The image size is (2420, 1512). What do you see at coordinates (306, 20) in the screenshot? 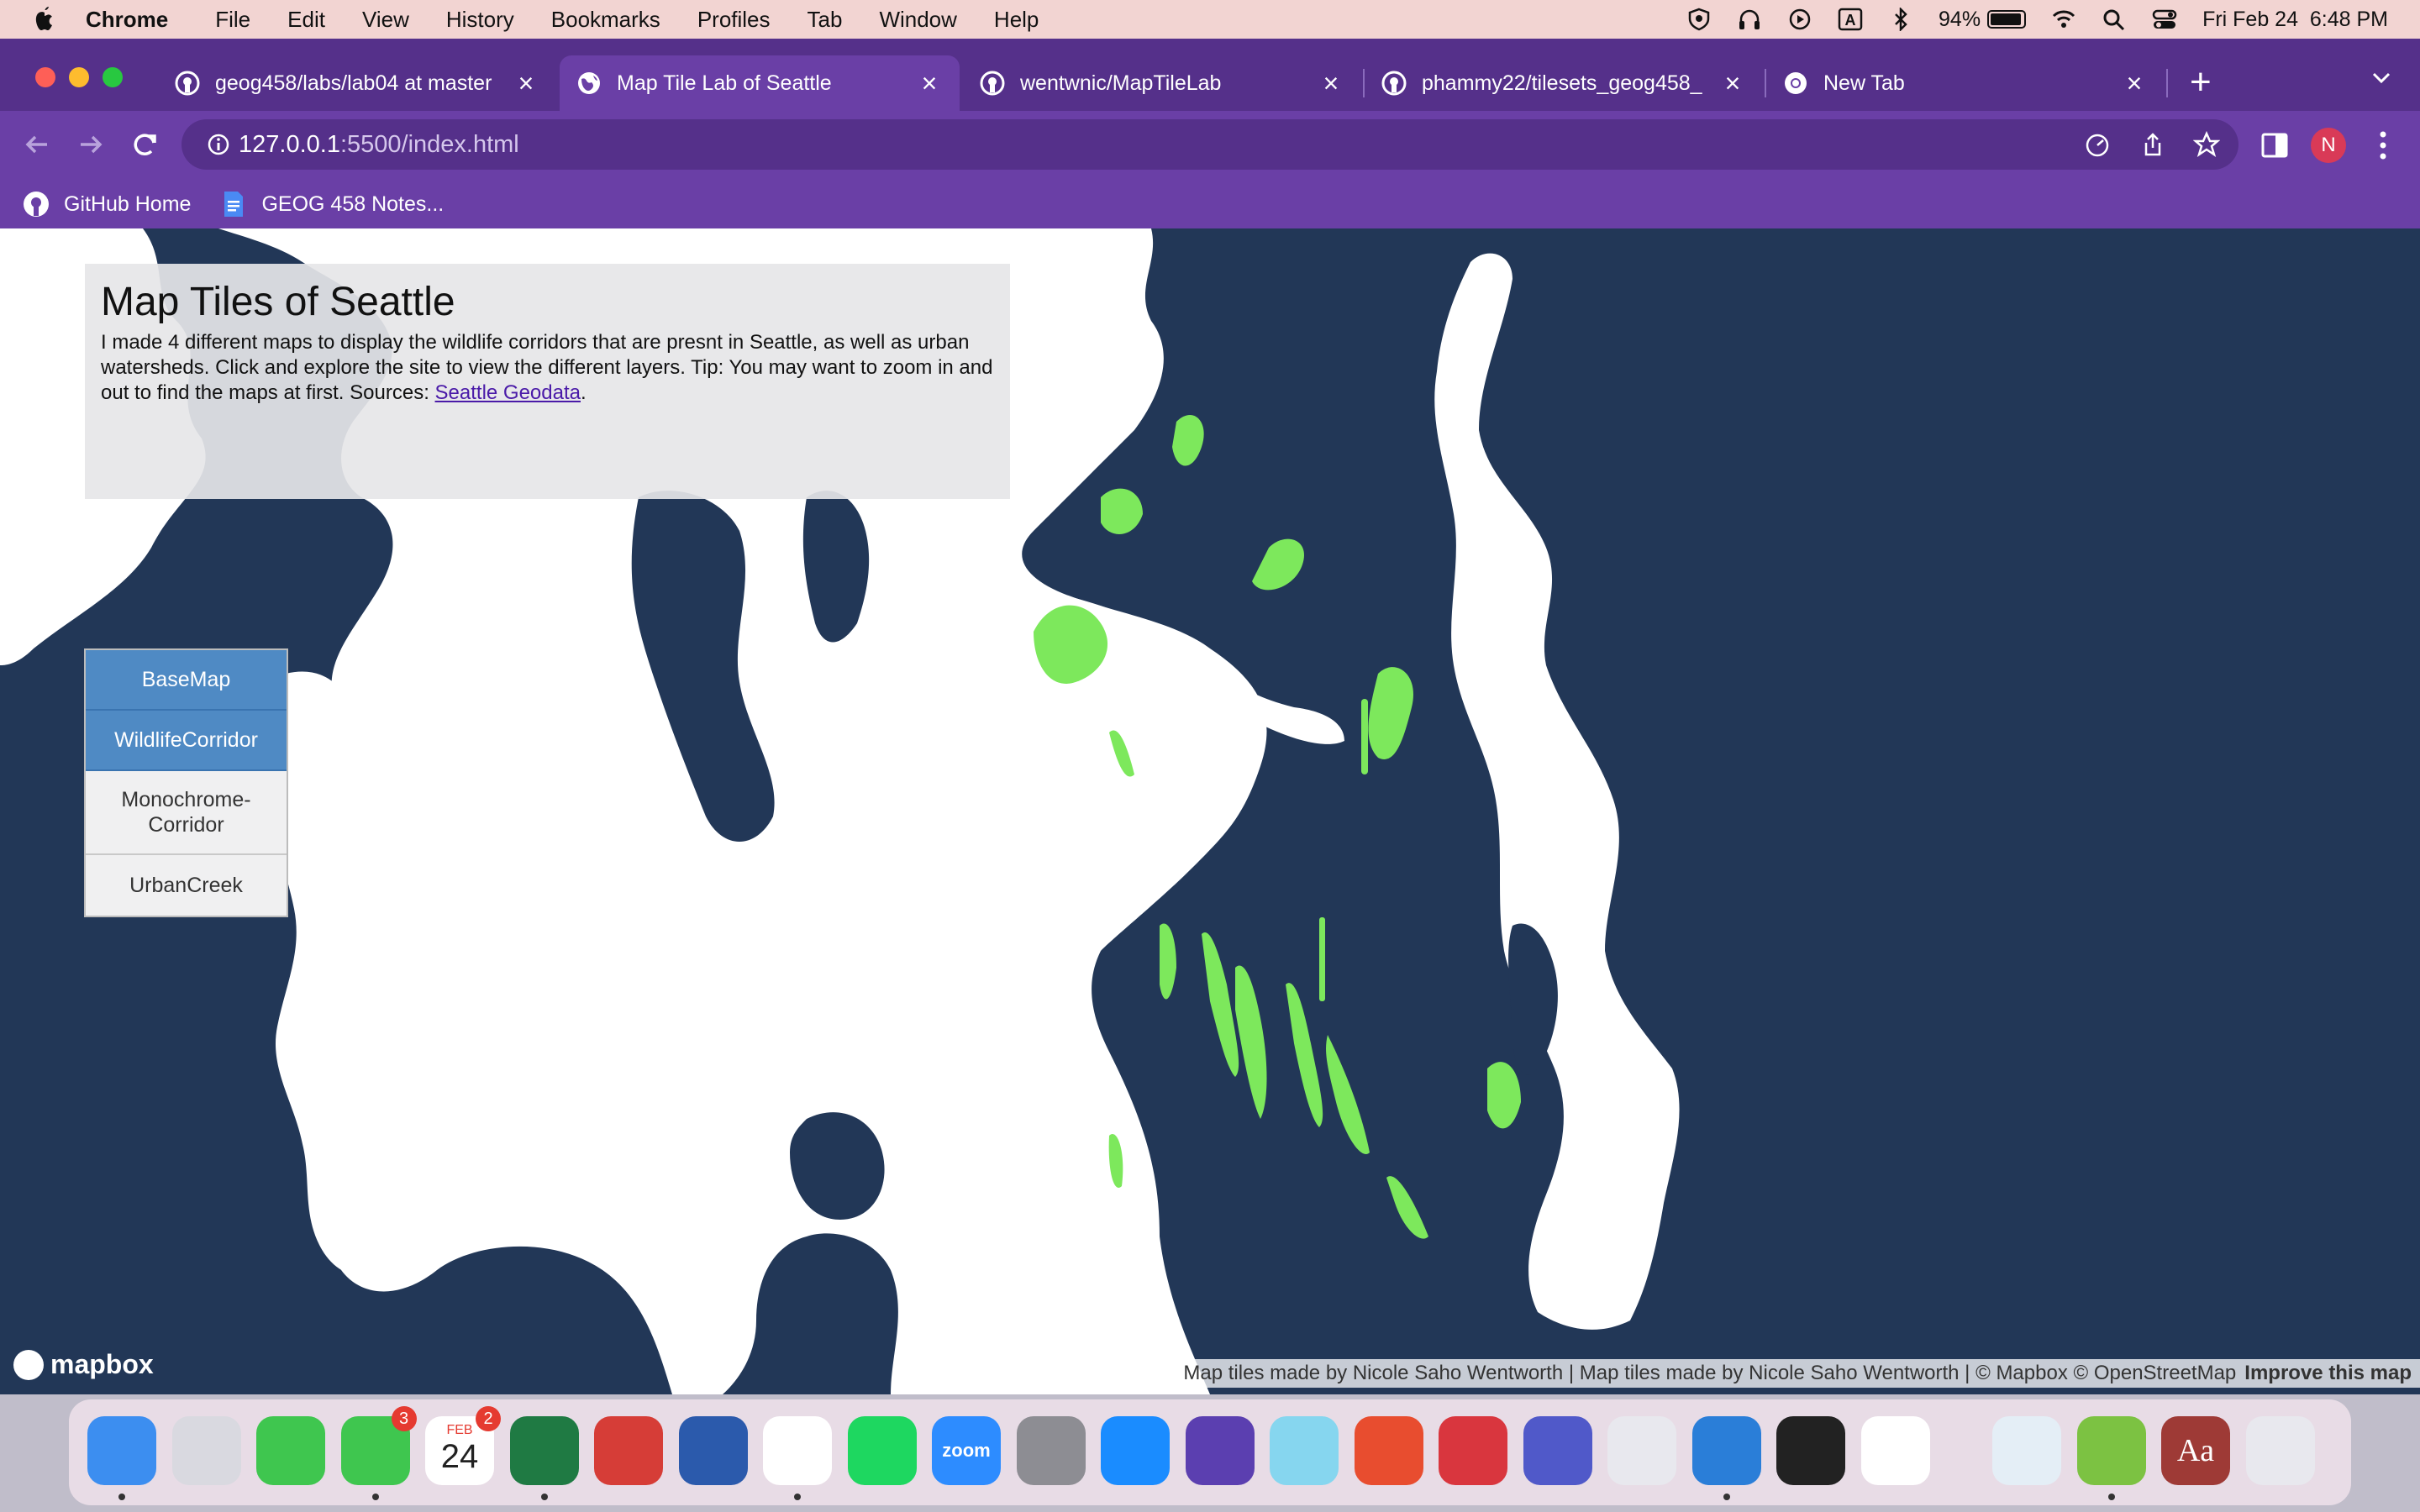
I see `menu-edit: Edit` at bounding box center [306, 20].